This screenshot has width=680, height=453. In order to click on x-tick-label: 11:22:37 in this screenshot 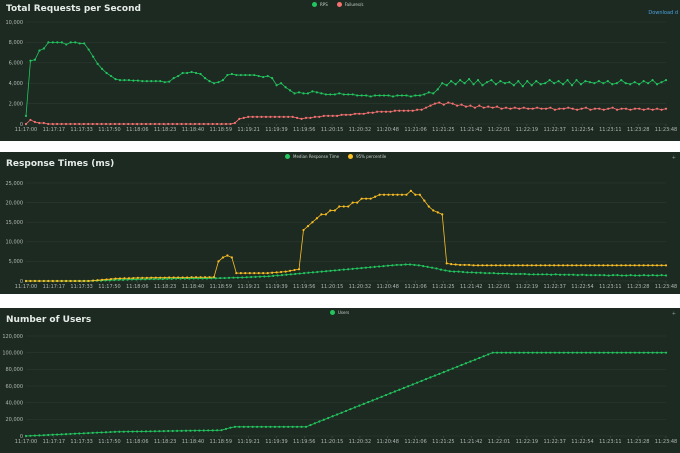, I will do `click(554, 287)`.